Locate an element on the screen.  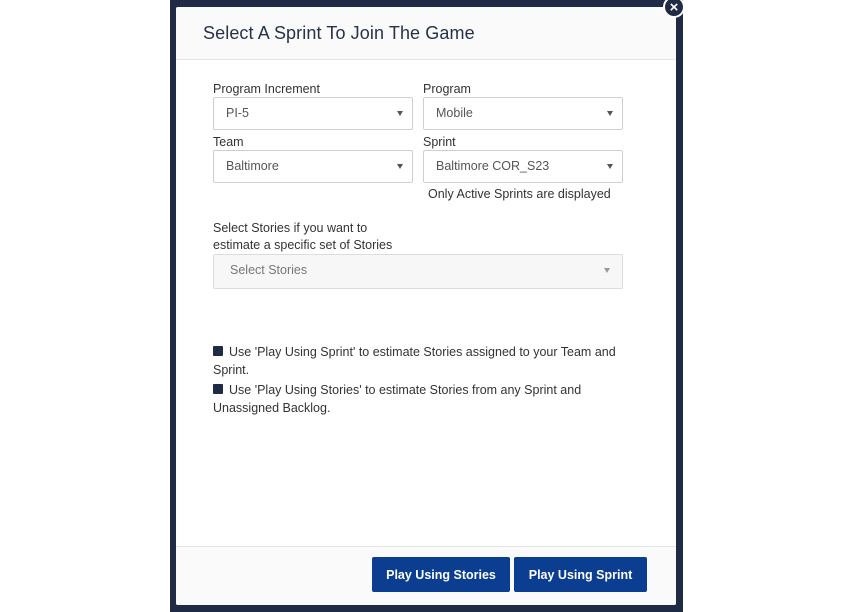
program-increment-select: PI-5 is located at coordinates (313, 113).